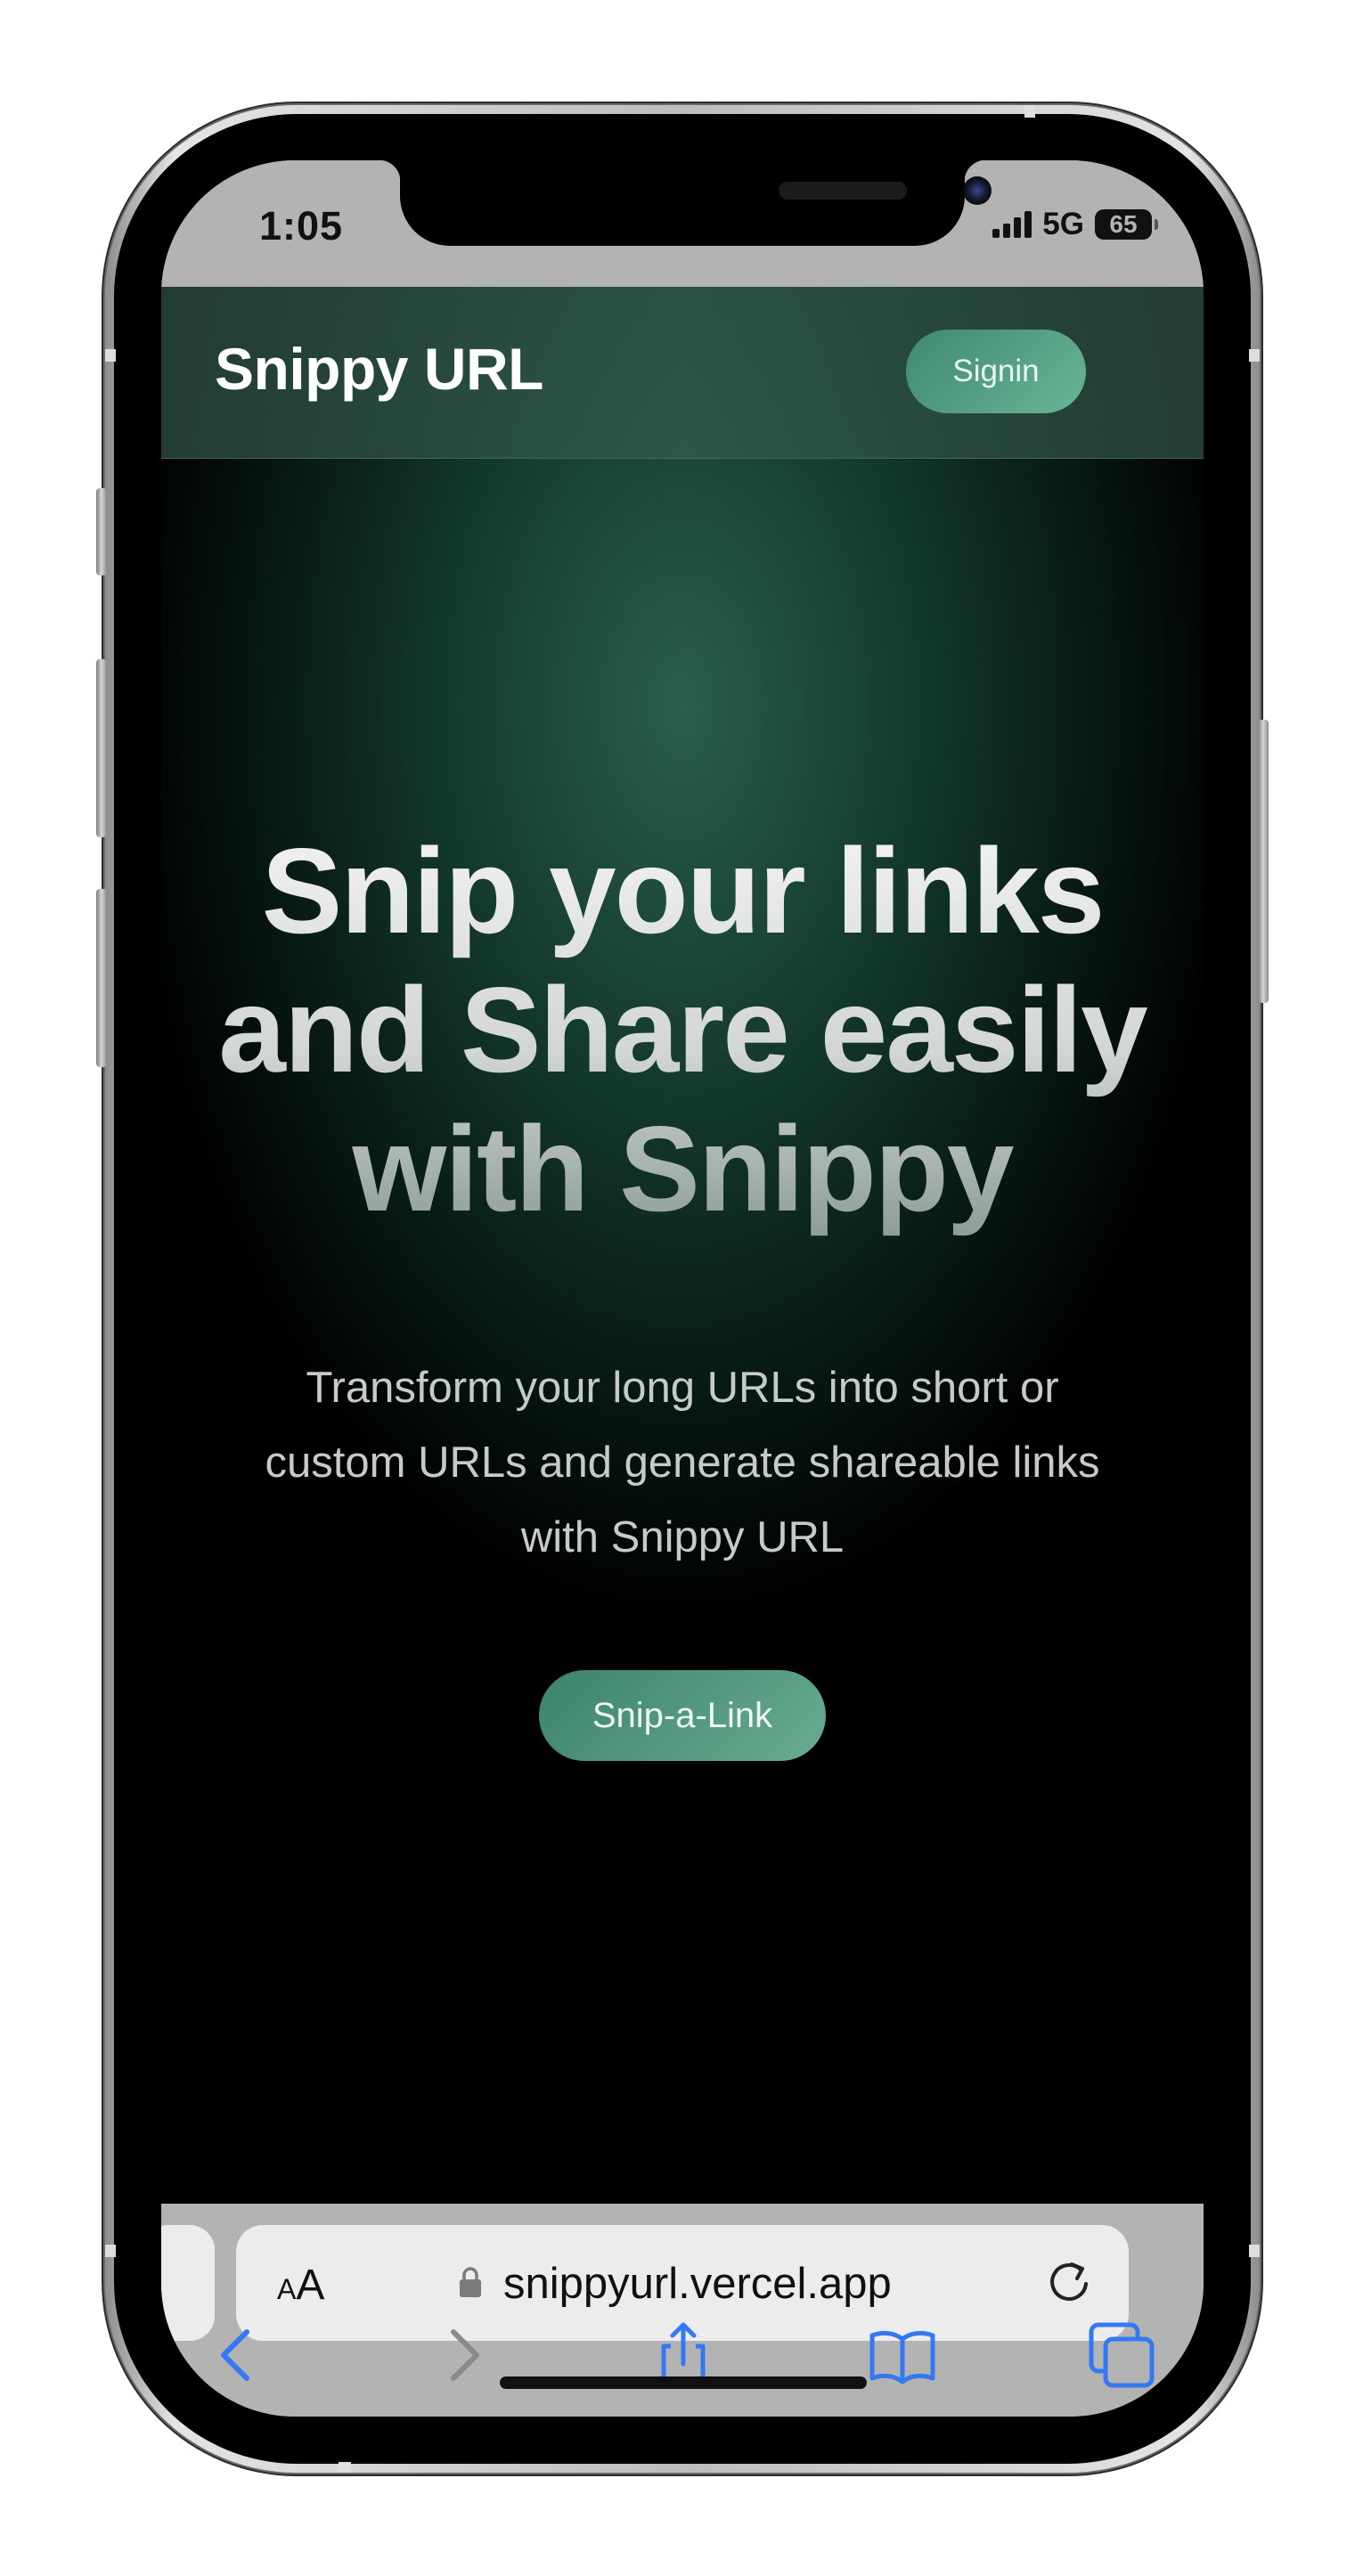 The width and height of the screenshot is (1363, 2576). I want to click on hero-title-line: and Share easily, so click(682, 1029).